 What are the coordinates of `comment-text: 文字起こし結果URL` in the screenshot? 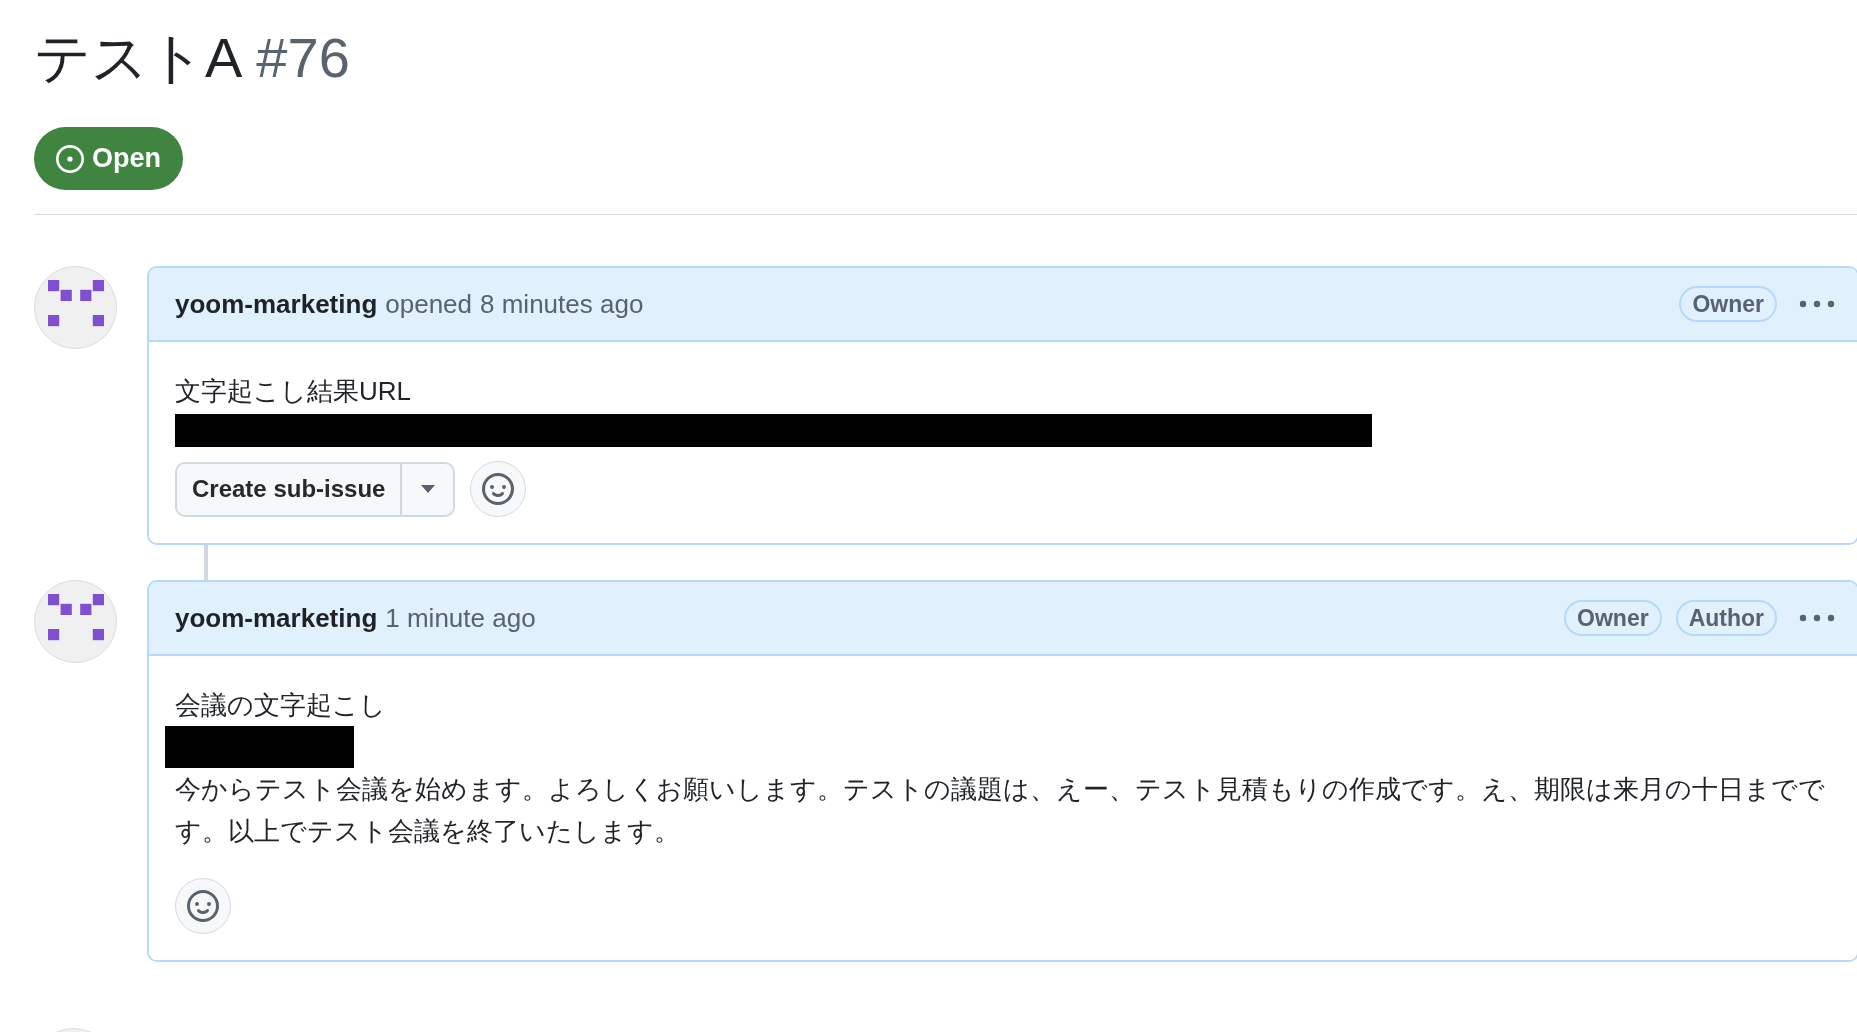 It's located at (293, 391).